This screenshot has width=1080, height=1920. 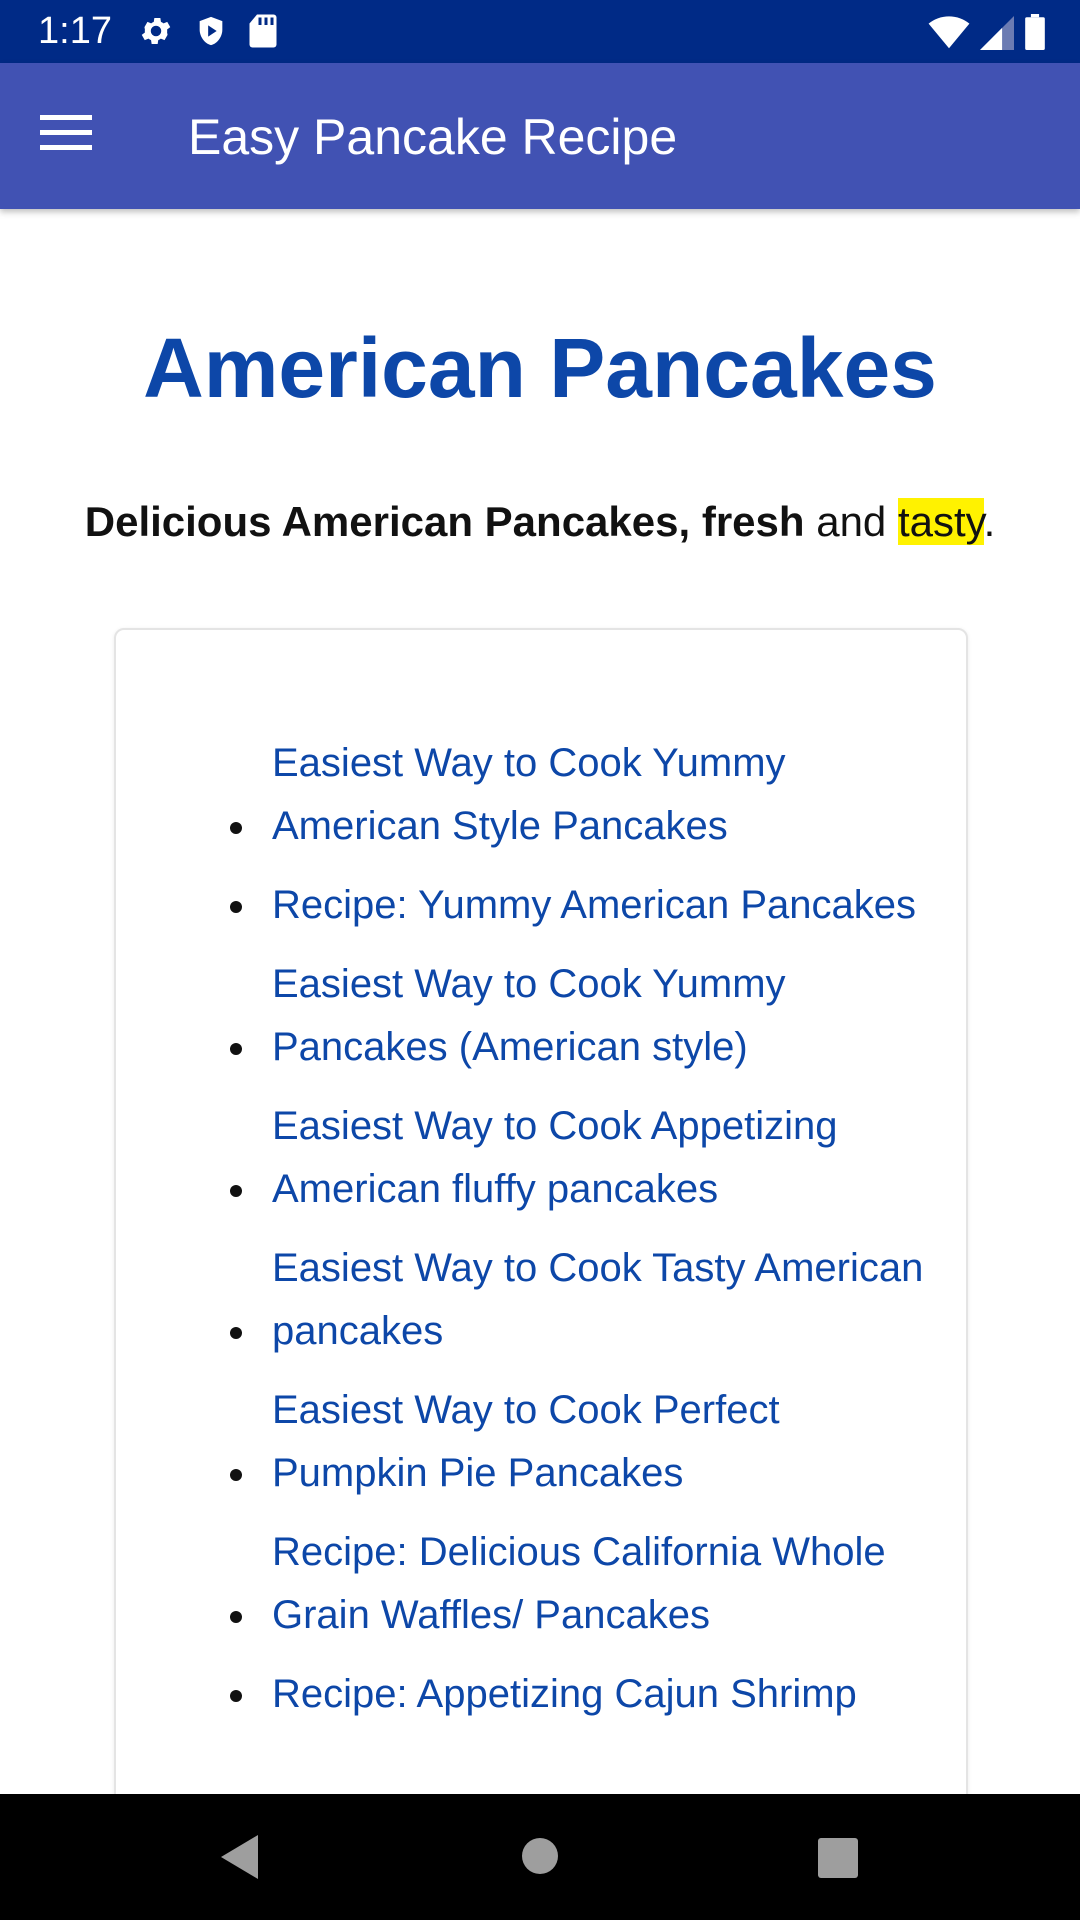 What do you see at coordinates (949, 33) in the screenshot?
I see `wifi-icon` at bounding box center [949, 33].